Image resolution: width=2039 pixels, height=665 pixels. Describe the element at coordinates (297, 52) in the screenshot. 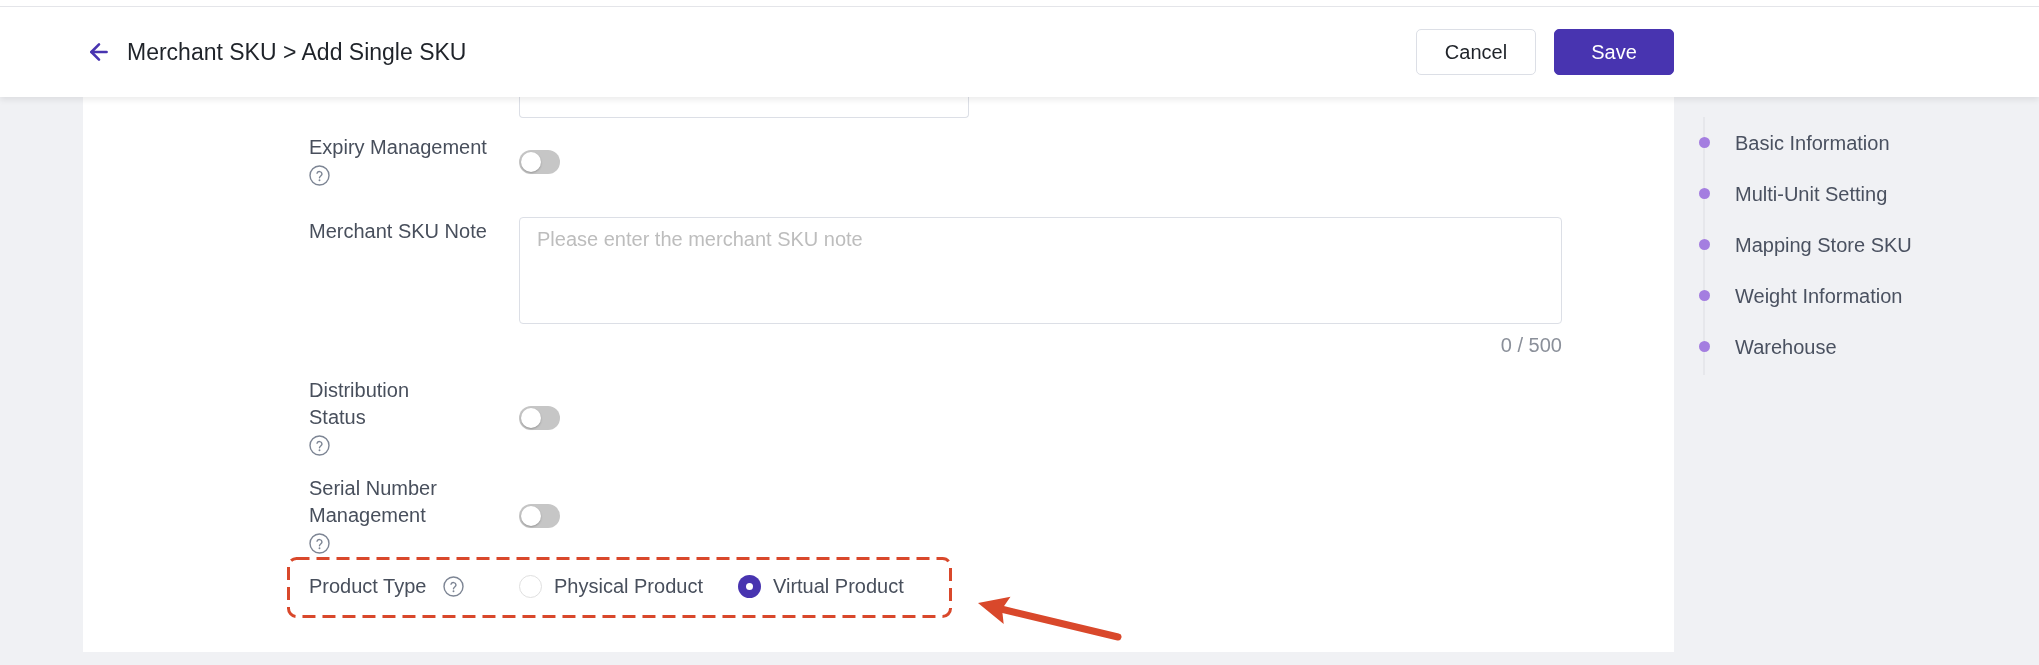

I see `page-title: Merchant SKU > Add Single SKU` at that location.